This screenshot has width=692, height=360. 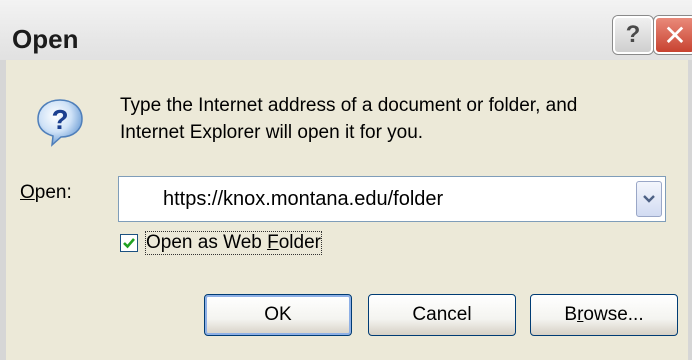 I want to click on web-folder-label: Open as Web Folder, so click(x=233, y=243).